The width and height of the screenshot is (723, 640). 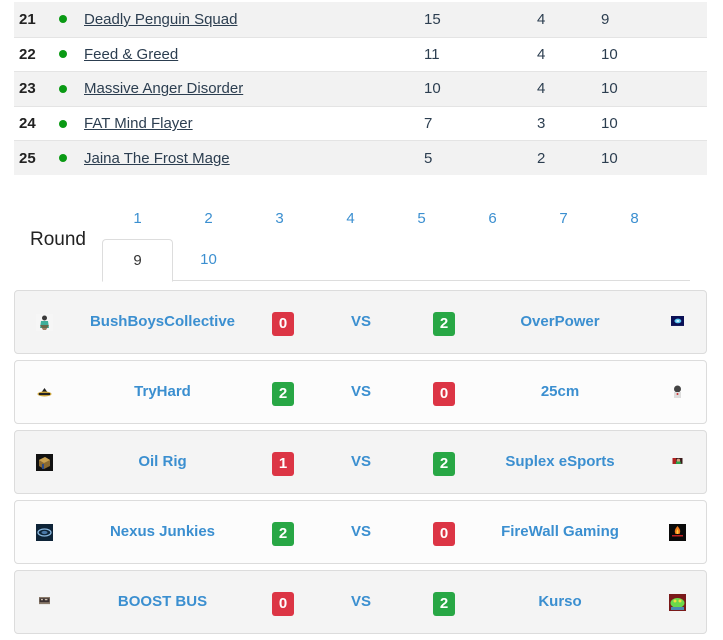 I want to click on table-row: 25 Jaina The Frost Mage 5 2 10, so click(x=360, y=157).